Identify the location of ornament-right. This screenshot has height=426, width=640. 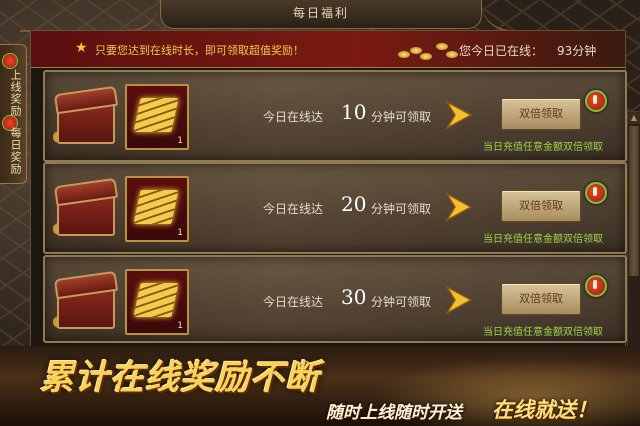
(550, 16).